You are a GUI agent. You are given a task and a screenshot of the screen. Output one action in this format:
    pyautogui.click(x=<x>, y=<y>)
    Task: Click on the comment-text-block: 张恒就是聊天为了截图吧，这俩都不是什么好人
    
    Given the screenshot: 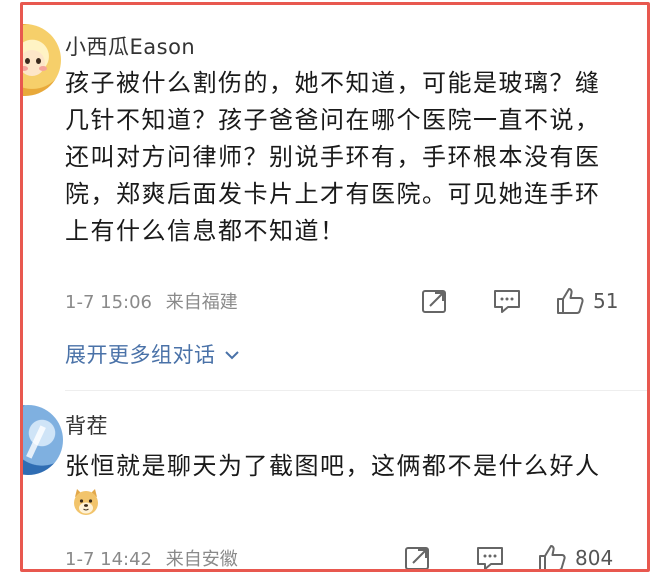 What is the action you would take?
    pyautogui.click(x=345, y=485)
    